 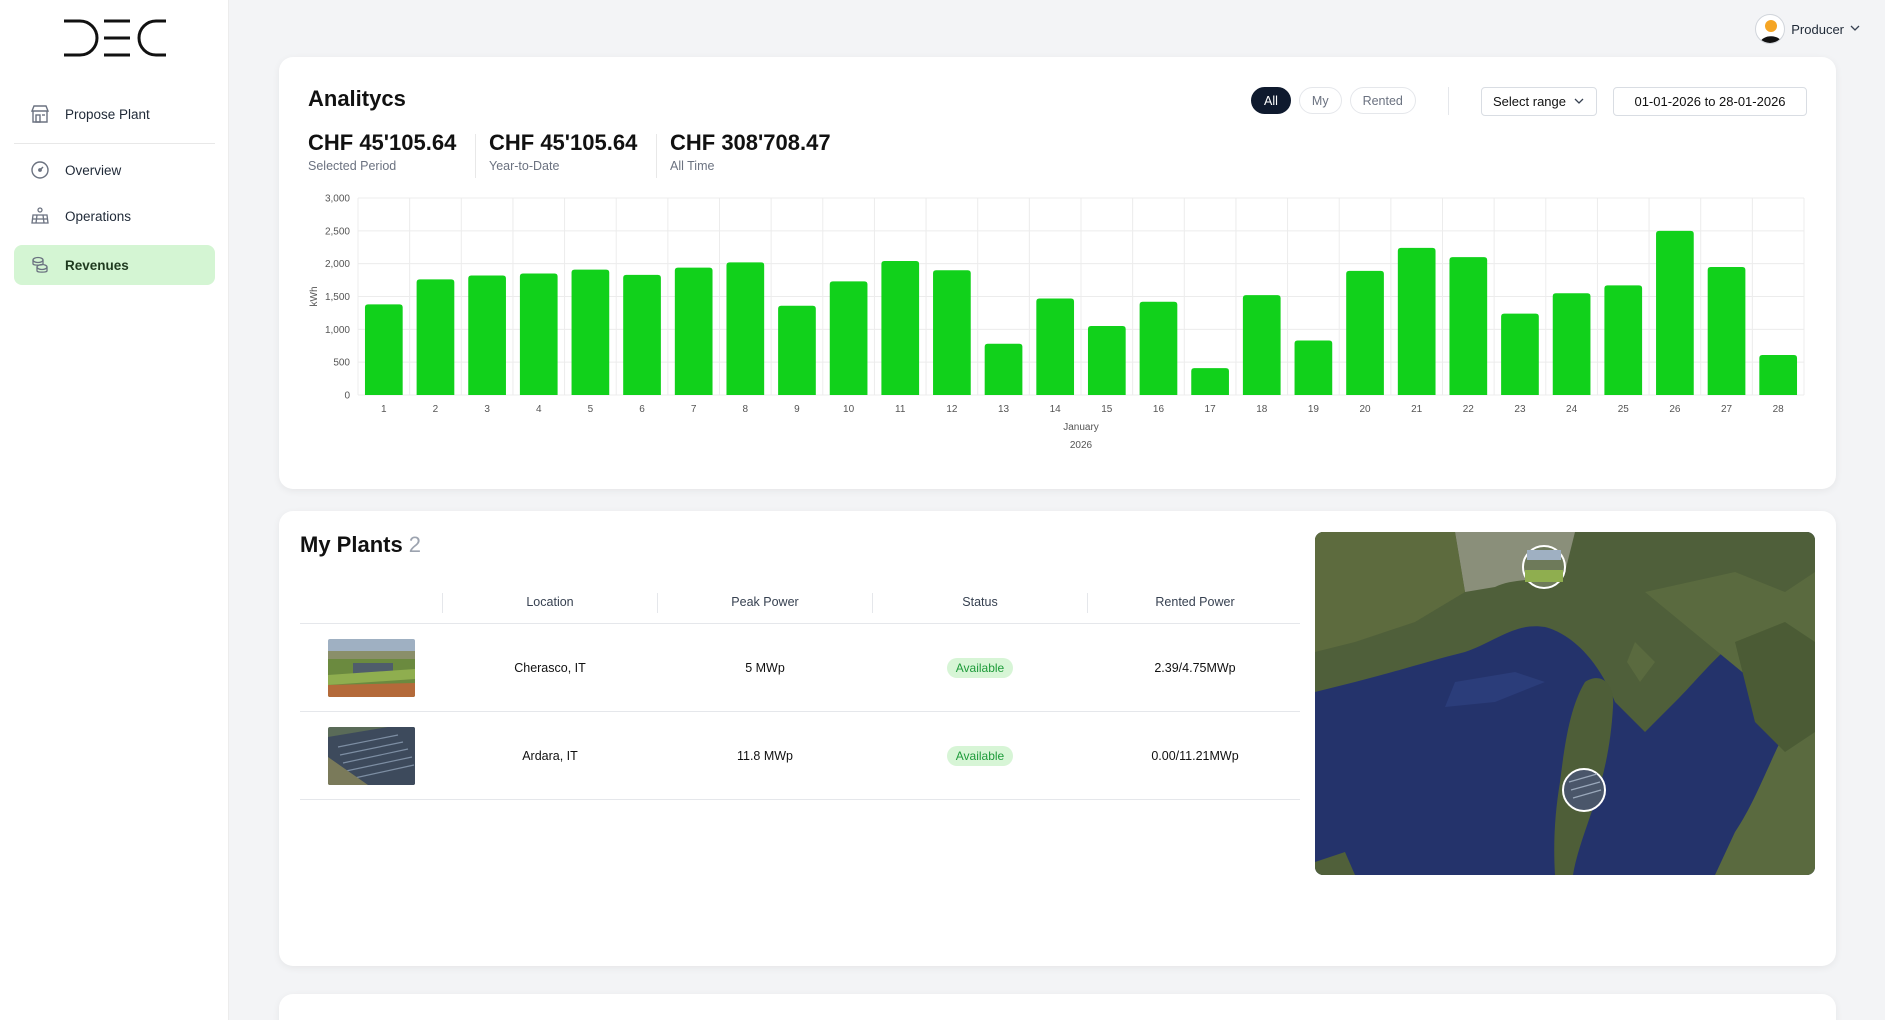 I want to click on column-status: Status, so click(x=980, y=602).